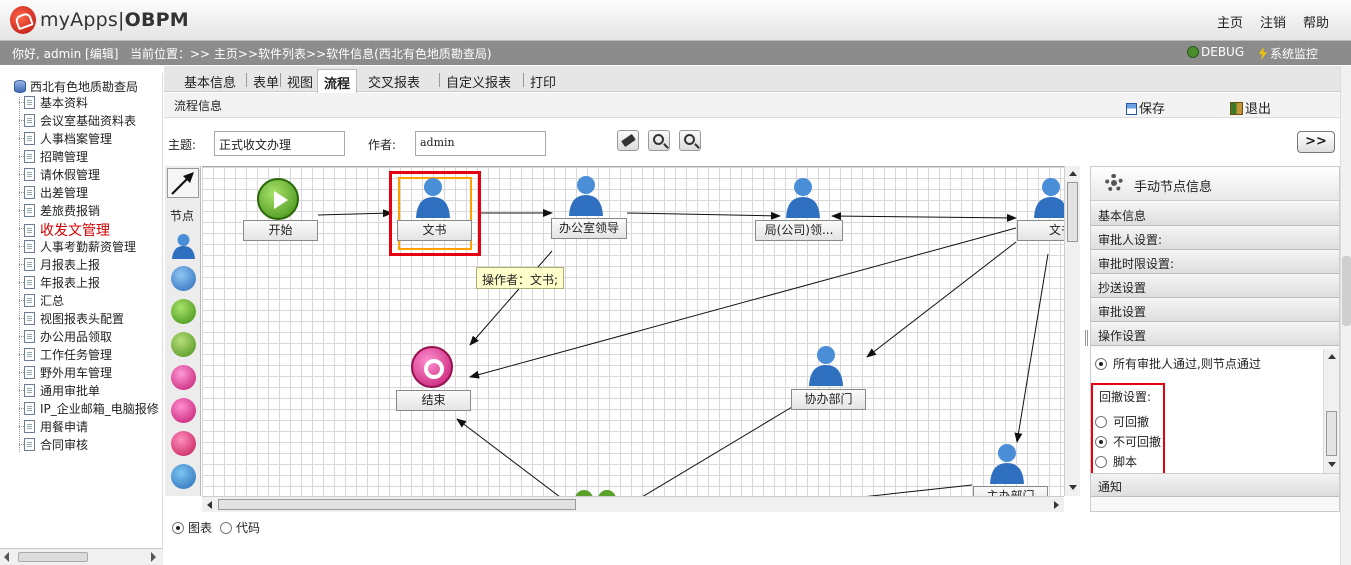 The width and height of the screenshot is (1351, 565). I want to click on tree-horizontal-scrollbar, so click(81, 556).